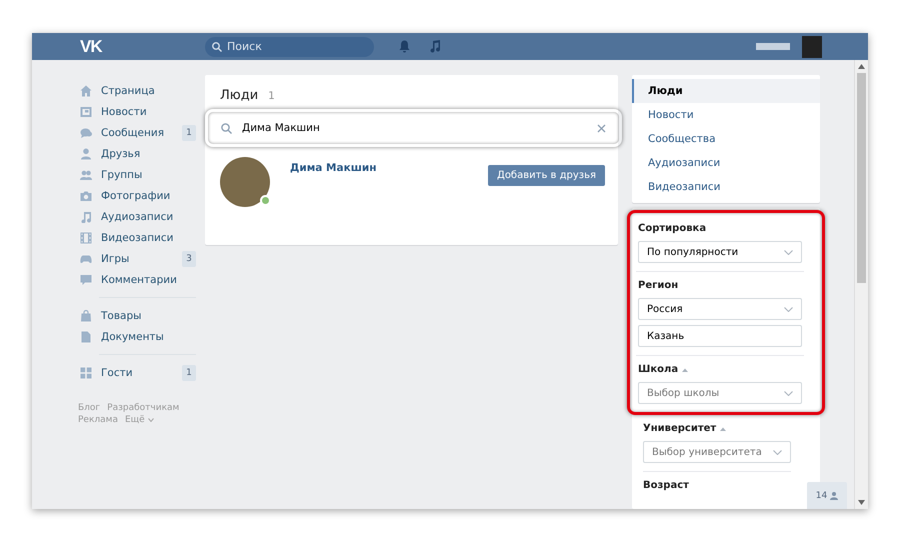  What do you see at coordinates (189, 258) in the screenshot?
I see `counter-badge: 3` at bounding box center [189, 258].